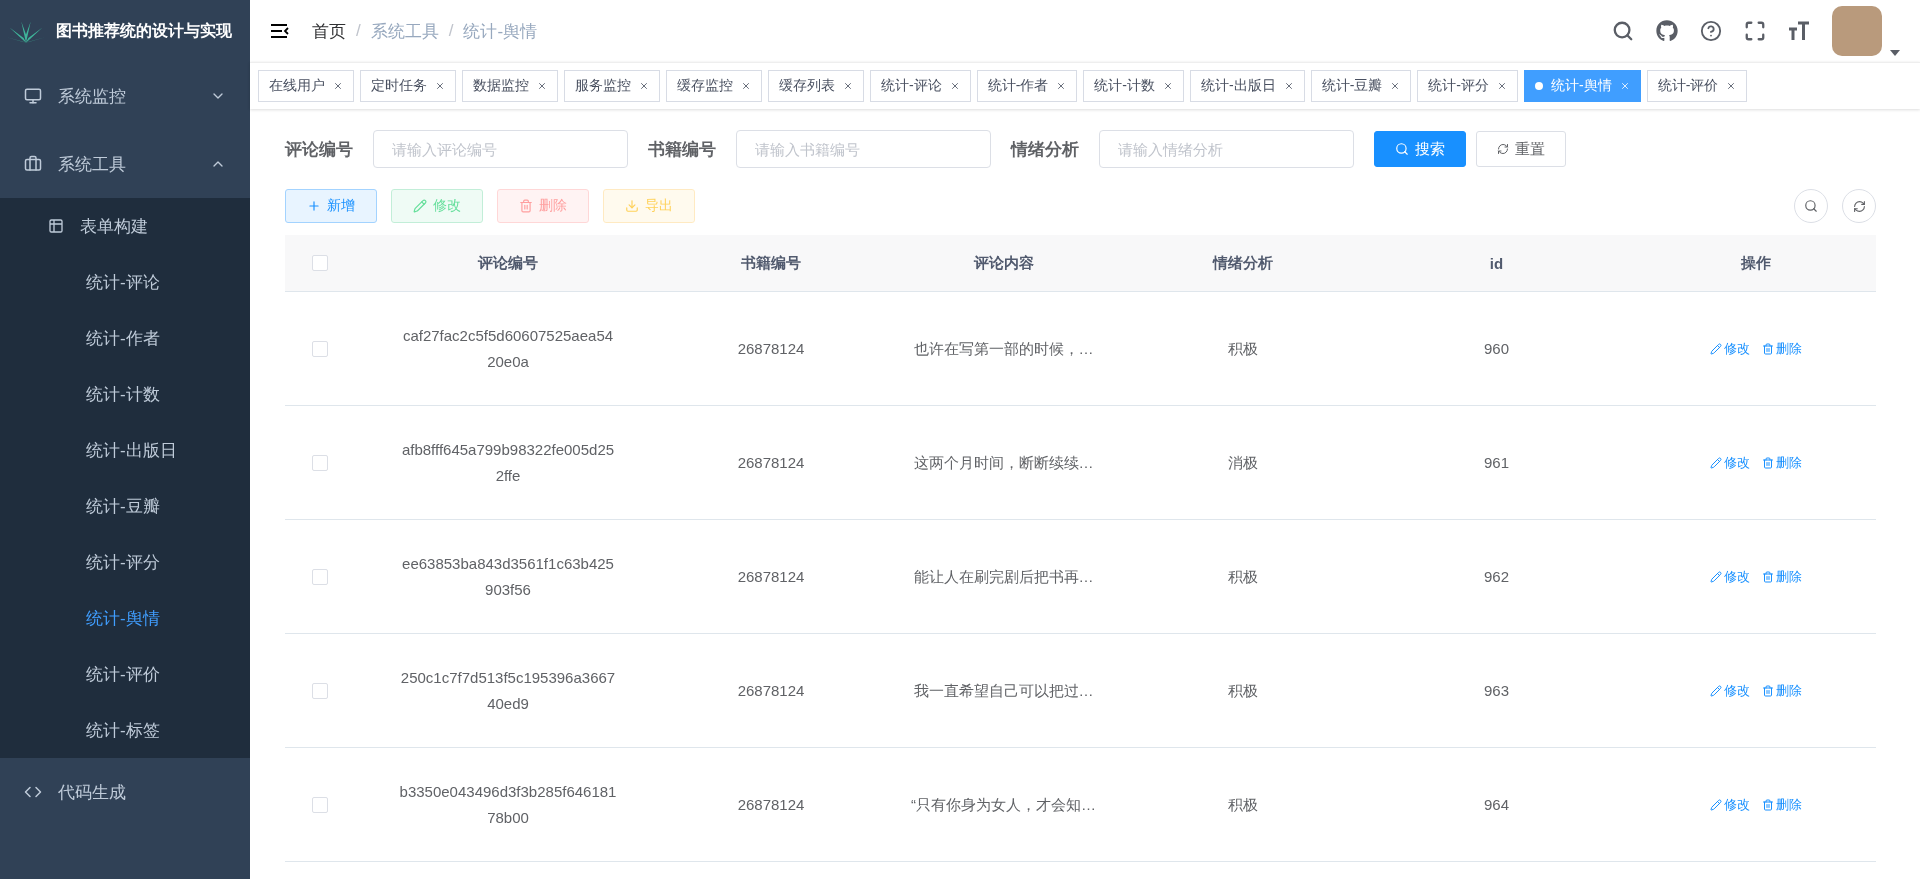 This screenshot has width=1920, height=879. I want to click on input-field: 请输入情绪分析, so click(1226, 149).